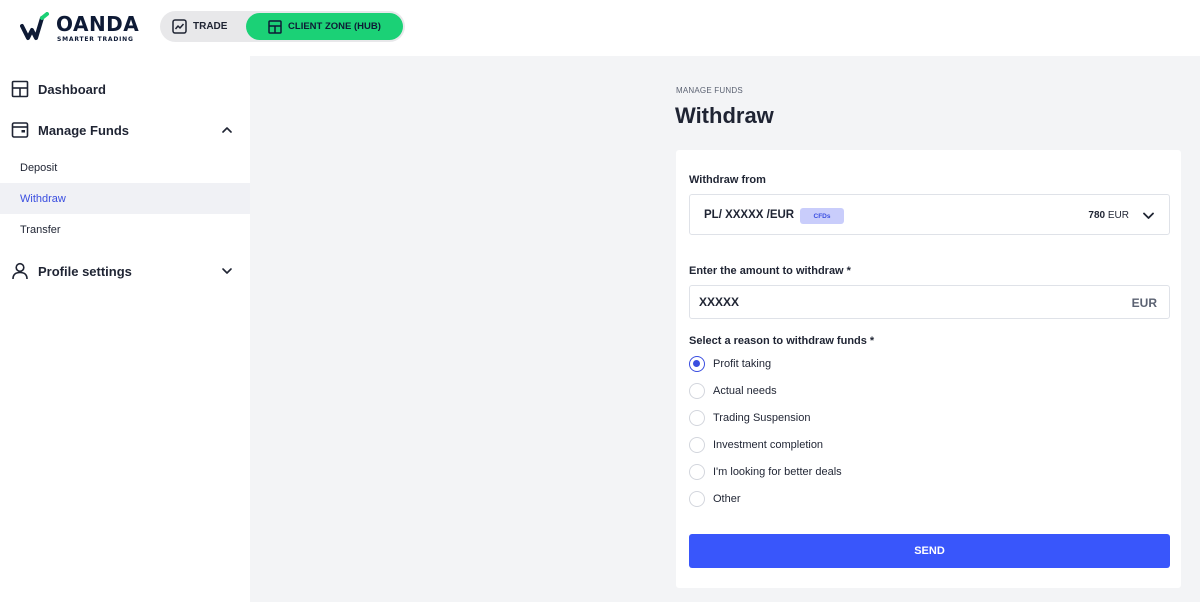 Image resolution: width=1200 pixels, height=602 pixels. What do you see at coordinates (20, 130) in the screenshot?
I see `wallet-icon` at bounding box center [20, 130].